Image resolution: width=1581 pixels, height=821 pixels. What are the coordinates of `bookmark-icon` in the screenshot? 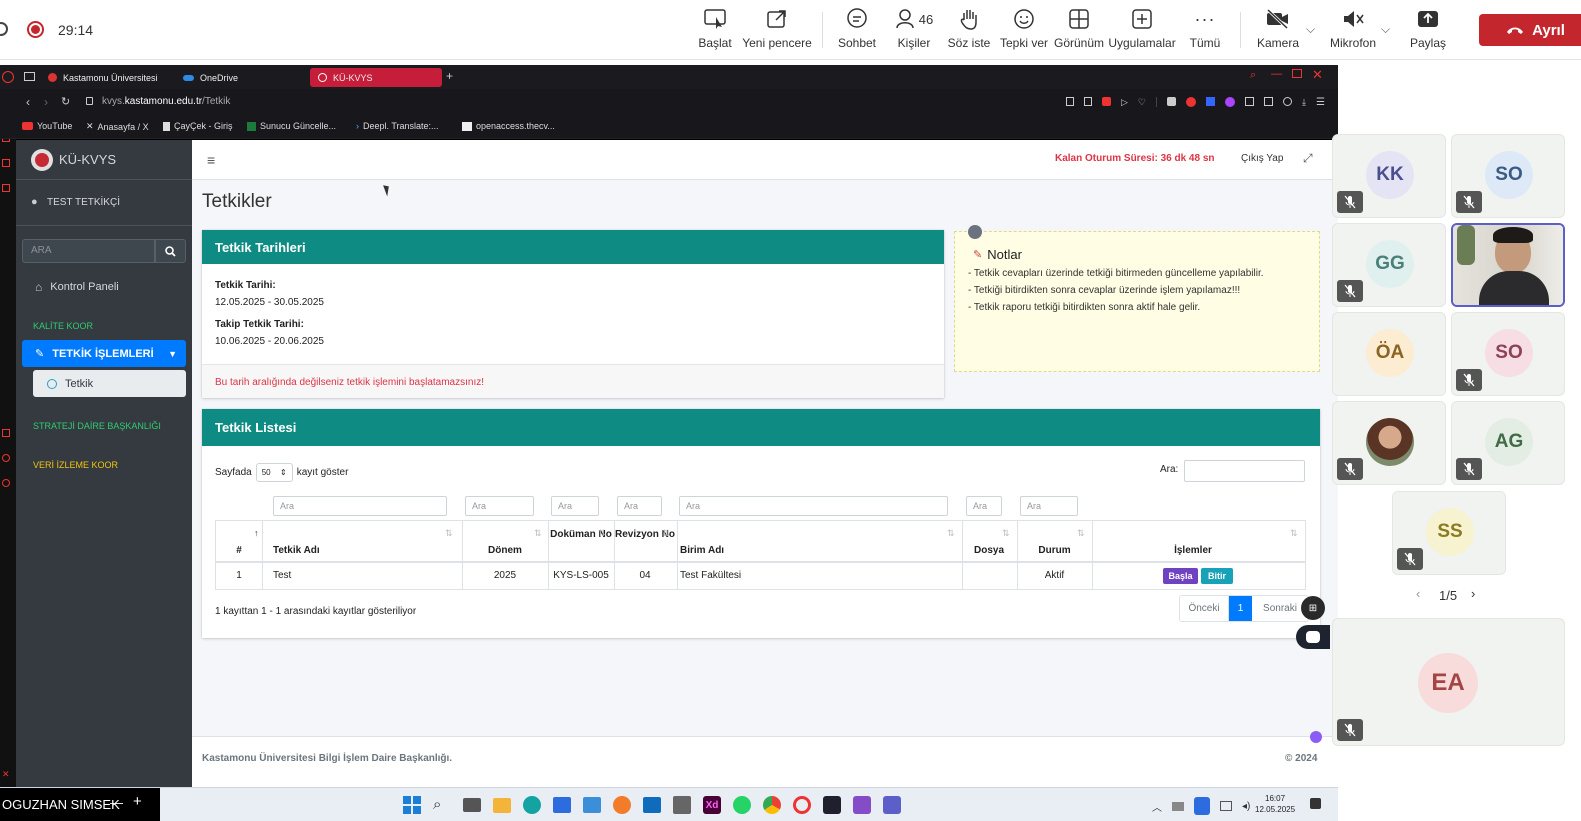 It's located at (1070, 101).